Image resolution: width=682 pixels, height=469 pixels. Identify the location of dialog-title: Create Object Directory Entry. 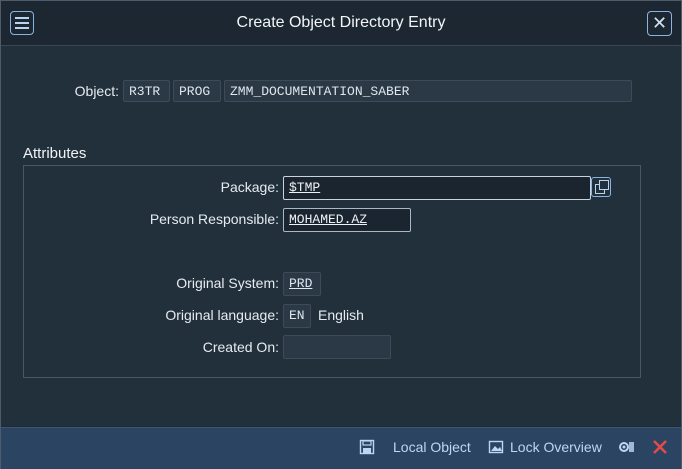
(341, 22).